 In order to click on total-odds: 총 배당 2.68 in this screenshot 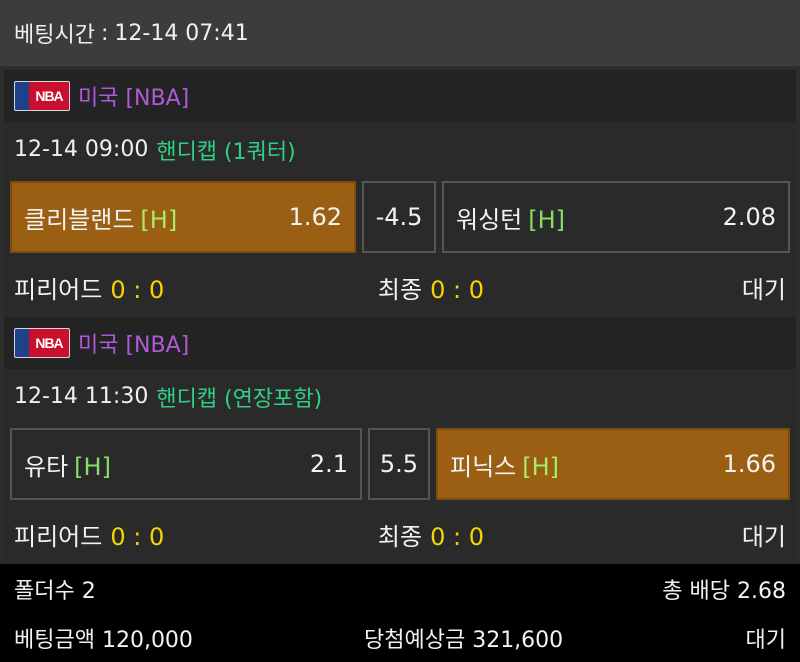, I will do `click(724, 591)`.